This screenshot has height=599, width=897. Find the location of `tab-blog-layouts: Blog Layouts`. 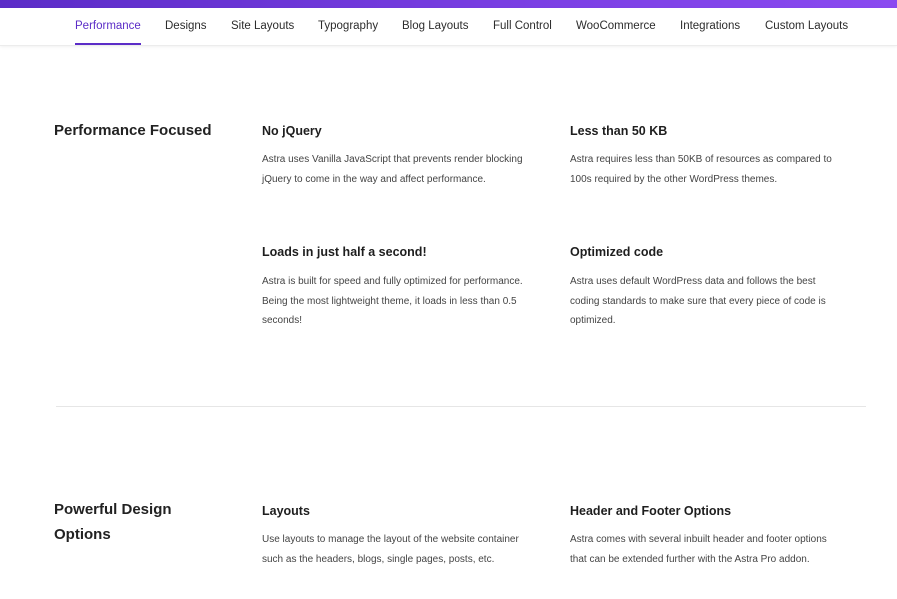

tab-blog-layouts: Blog Layouts is located at coordinates (435, 26).